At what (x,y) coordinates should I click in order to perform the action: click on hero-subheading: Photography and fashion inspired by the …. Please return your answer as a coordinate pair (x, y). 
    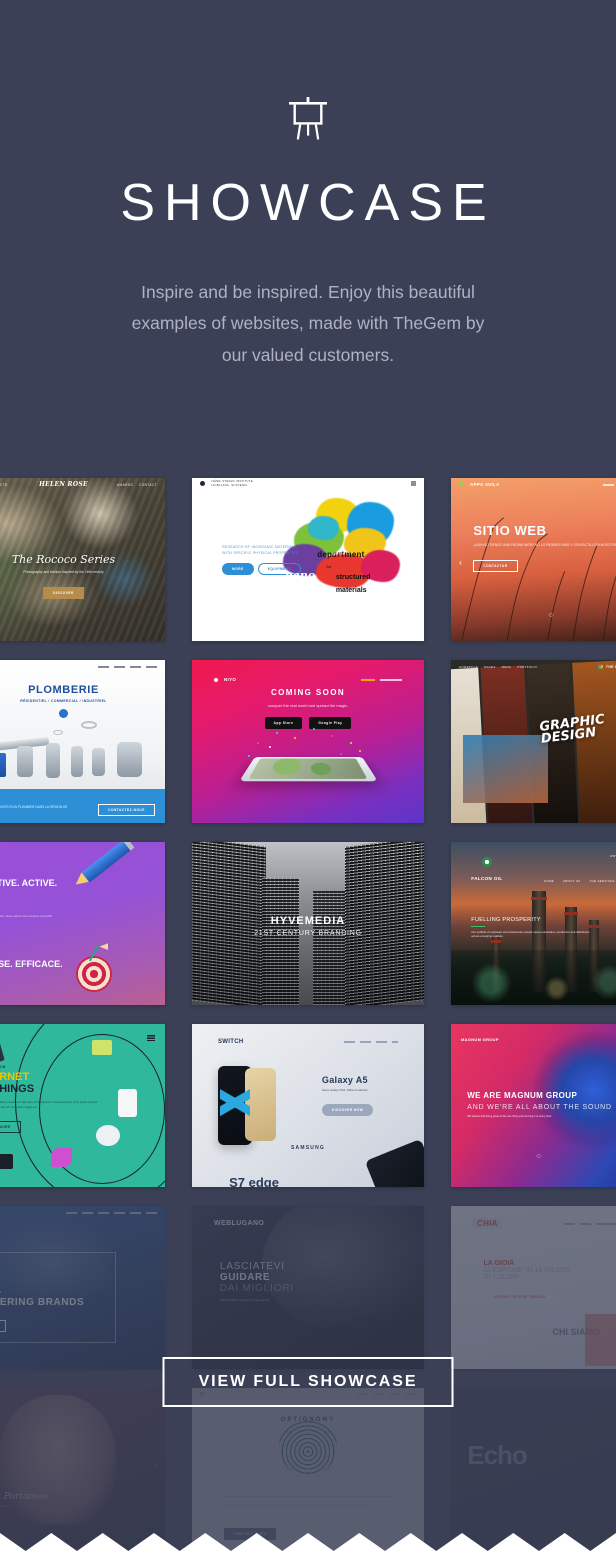
    Looking at the image, I should click on (63, 571).